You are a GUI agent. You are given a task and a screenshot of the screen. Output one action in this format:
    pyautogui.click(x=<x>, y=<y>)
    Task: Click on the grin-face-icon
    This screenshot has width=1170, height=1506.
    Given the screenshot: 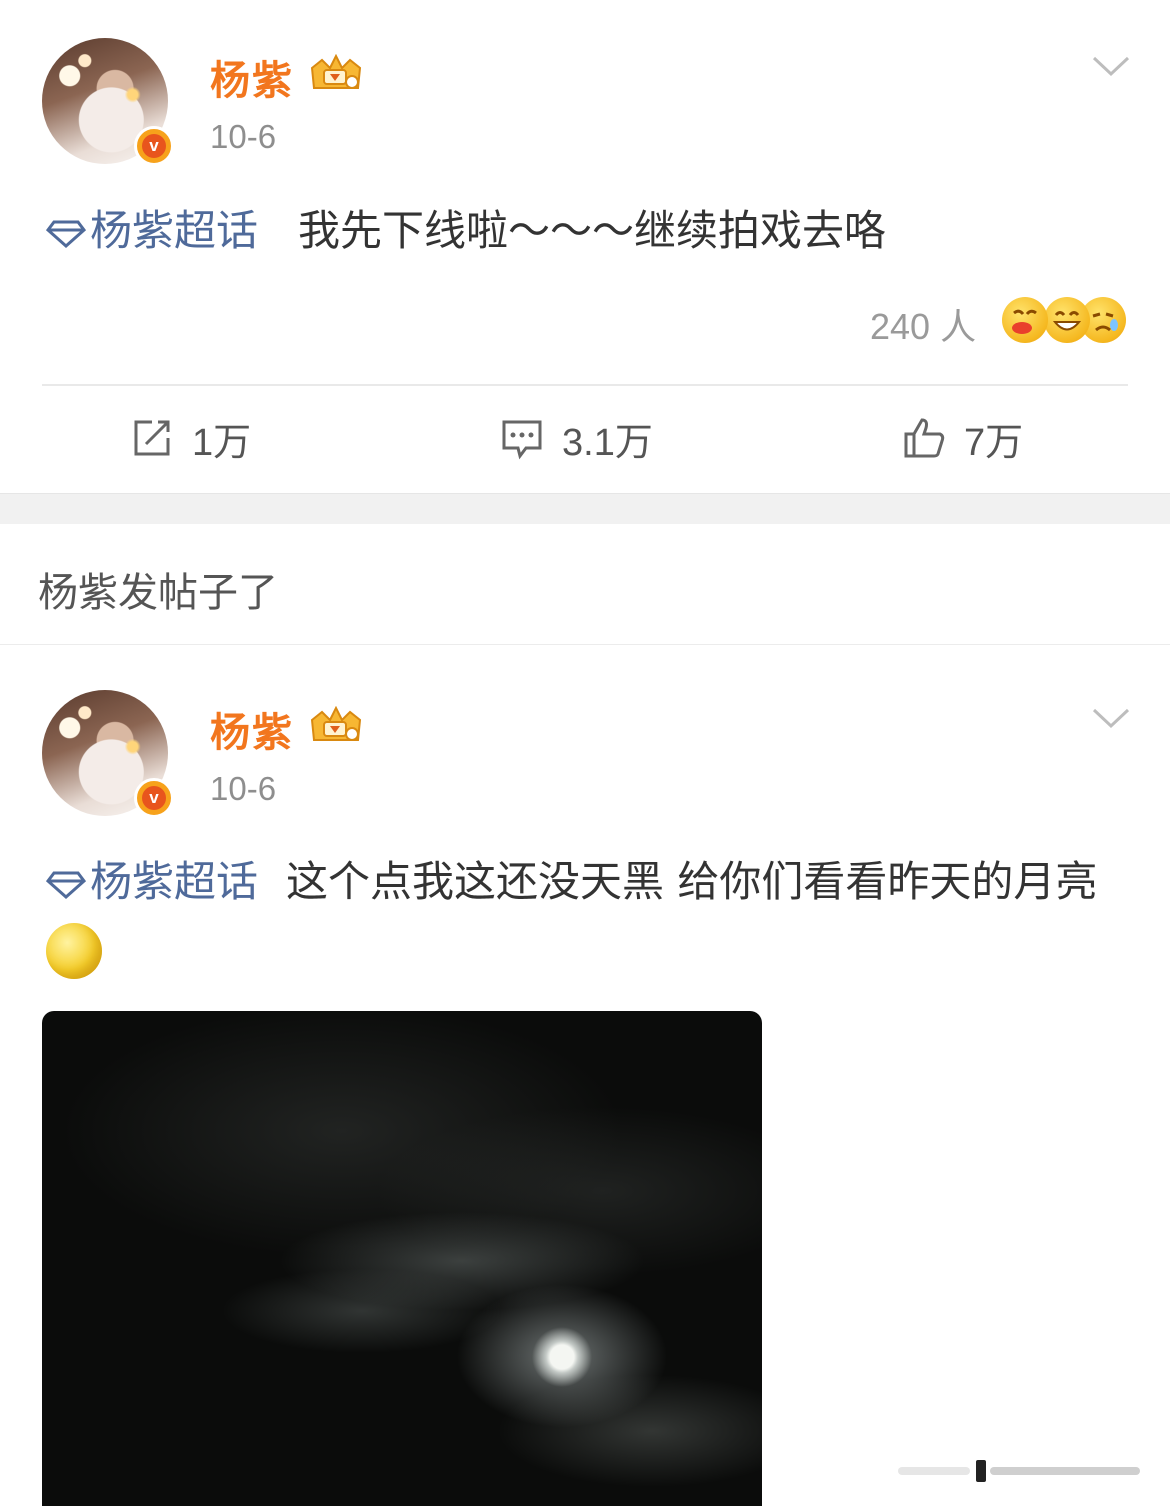 What is the action you would take?
    pyautogui.click(x=1067, y=320)
    